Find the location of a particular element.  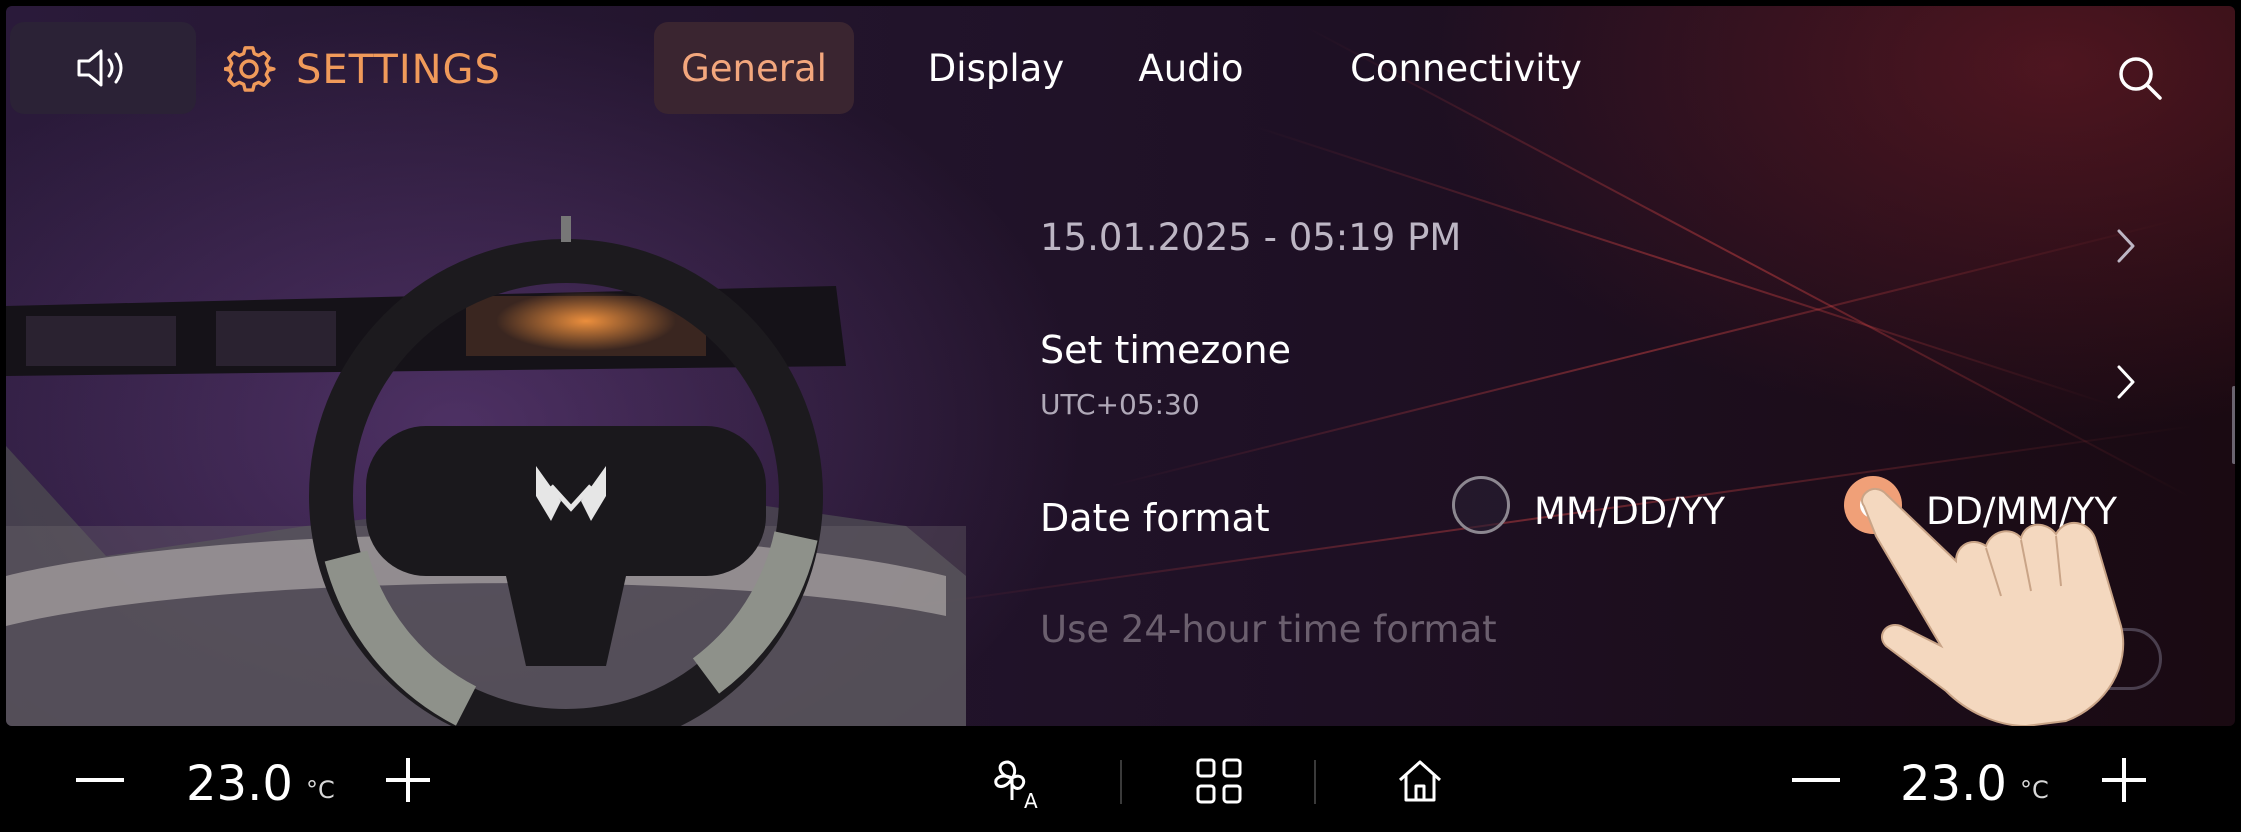

volume-button is located at coordinates (103, 68).